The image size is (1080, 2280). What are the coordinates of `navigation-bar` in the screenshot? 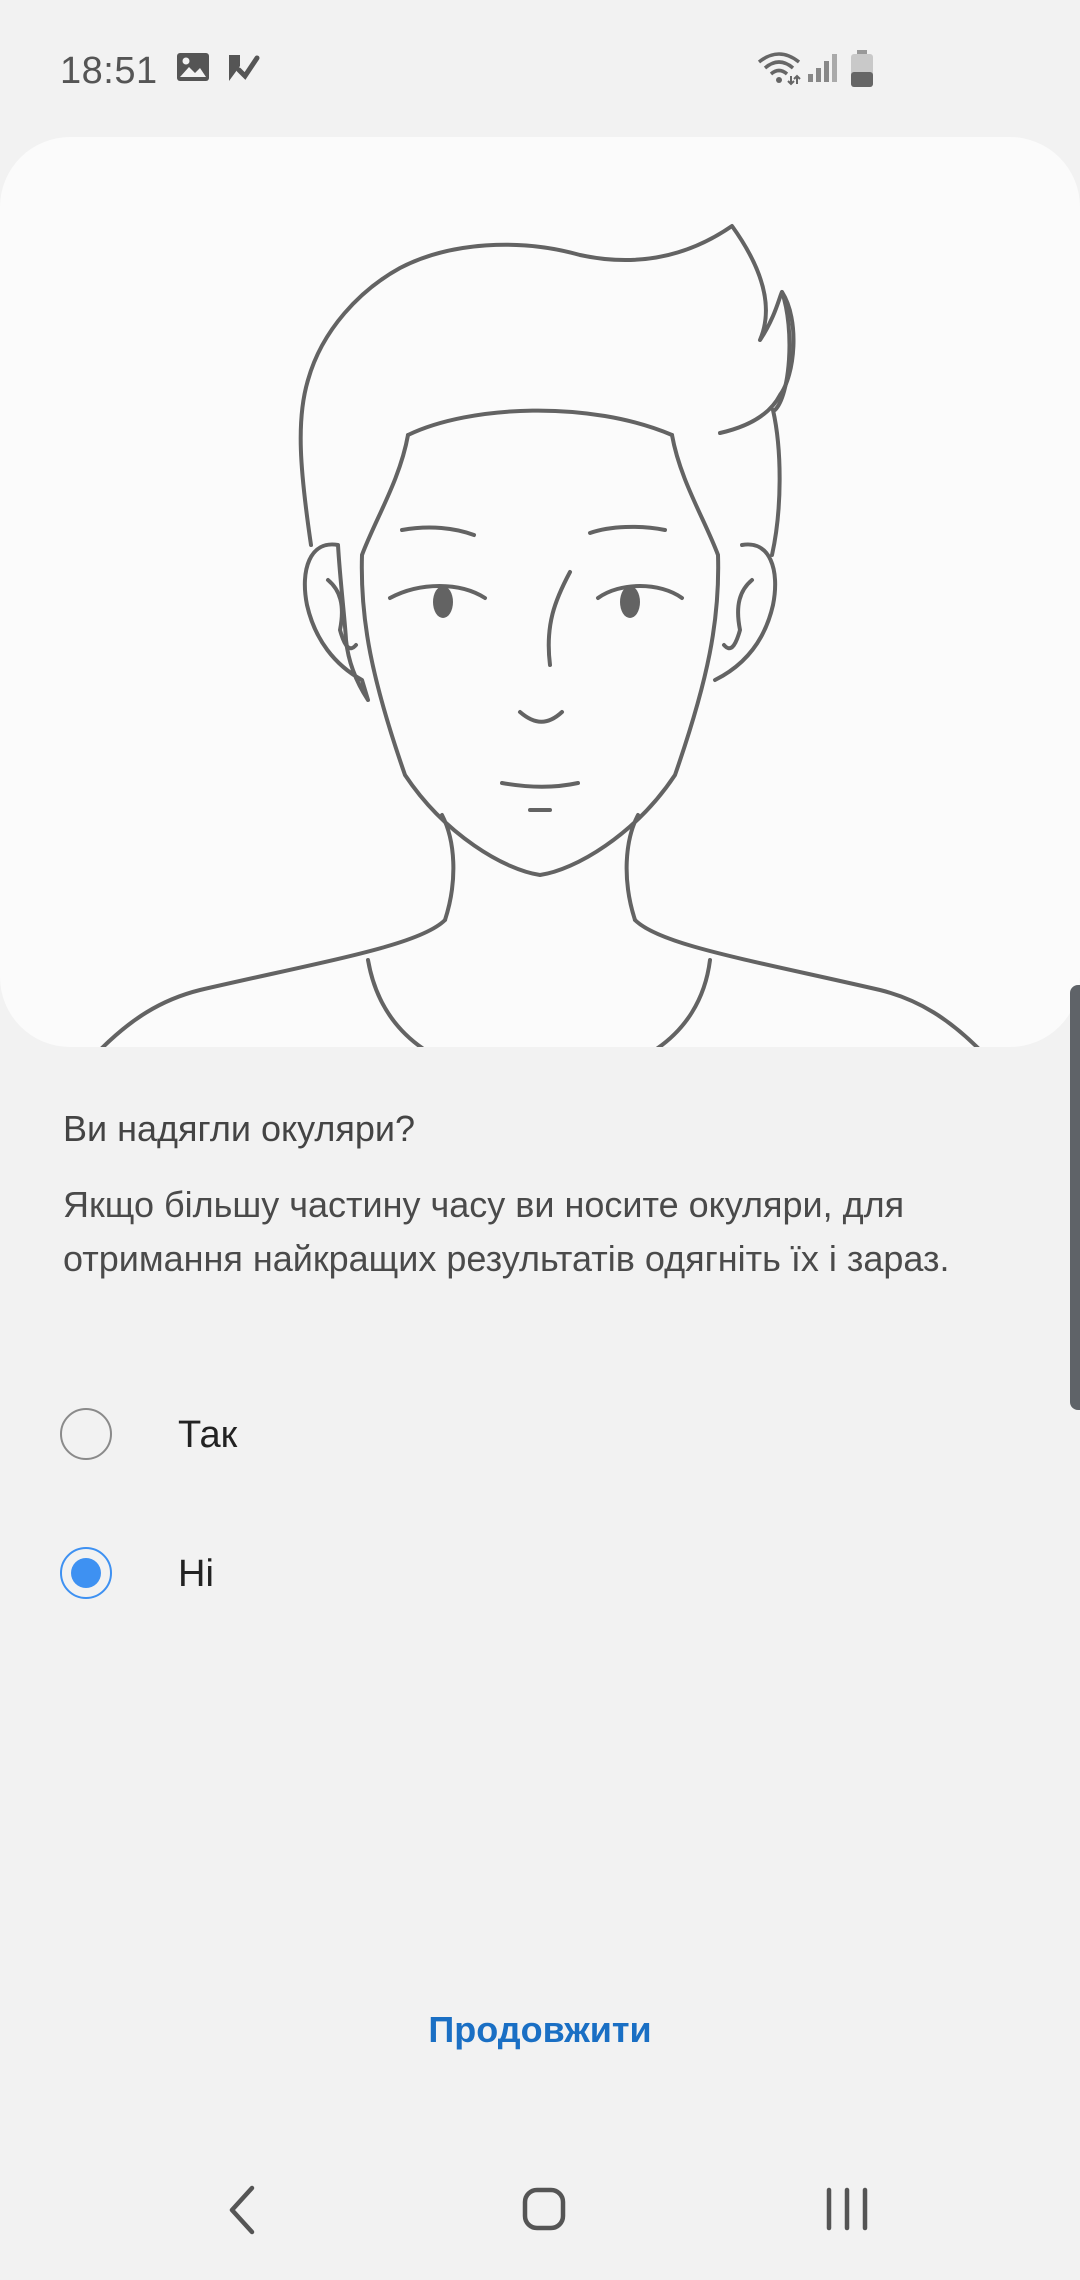 It's located at (540, 2215).